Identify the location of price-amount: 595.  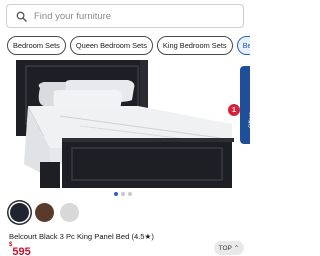
(21, 251).